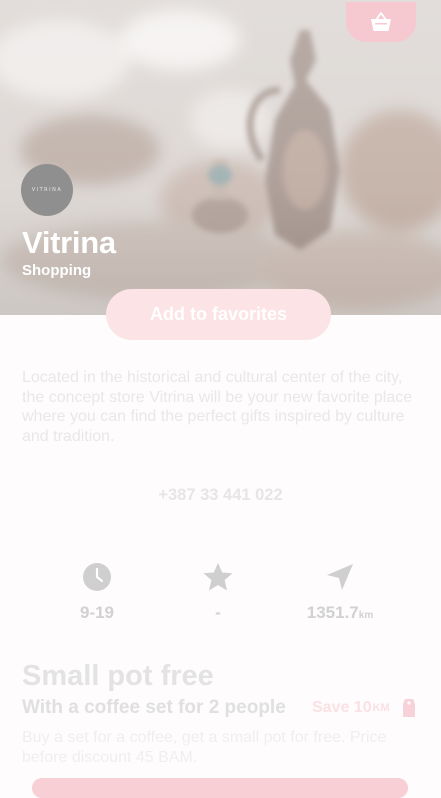  I want to click on phone-number: +387 33 441 022, so click(220, 495).